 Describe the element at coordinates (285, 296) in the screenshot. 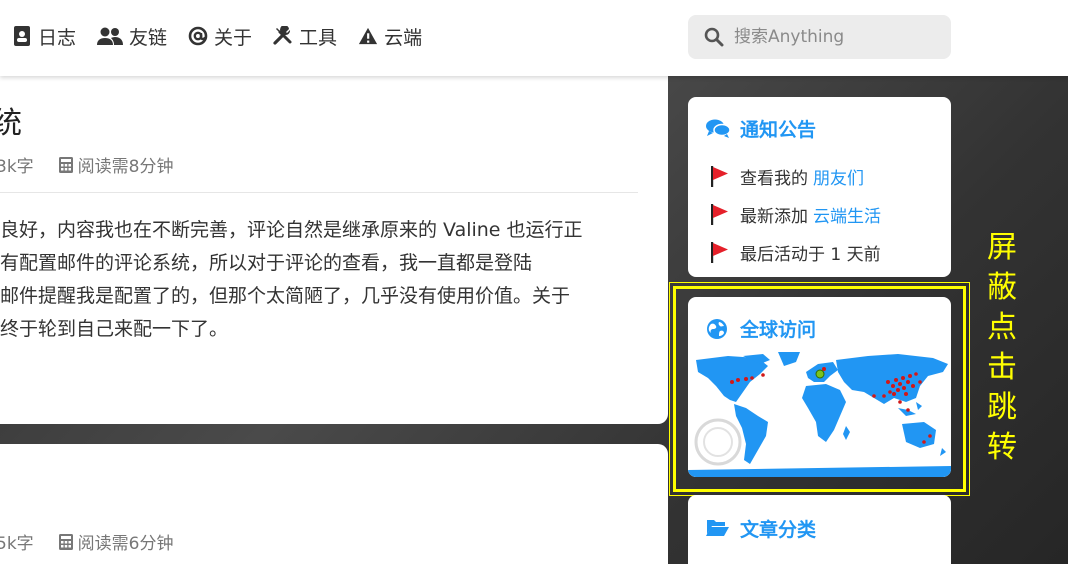

I see `excerpt-line: 邮件提醒我是配置了的，但那个太简陋了，几乎没有使用价值。关于` at that location.